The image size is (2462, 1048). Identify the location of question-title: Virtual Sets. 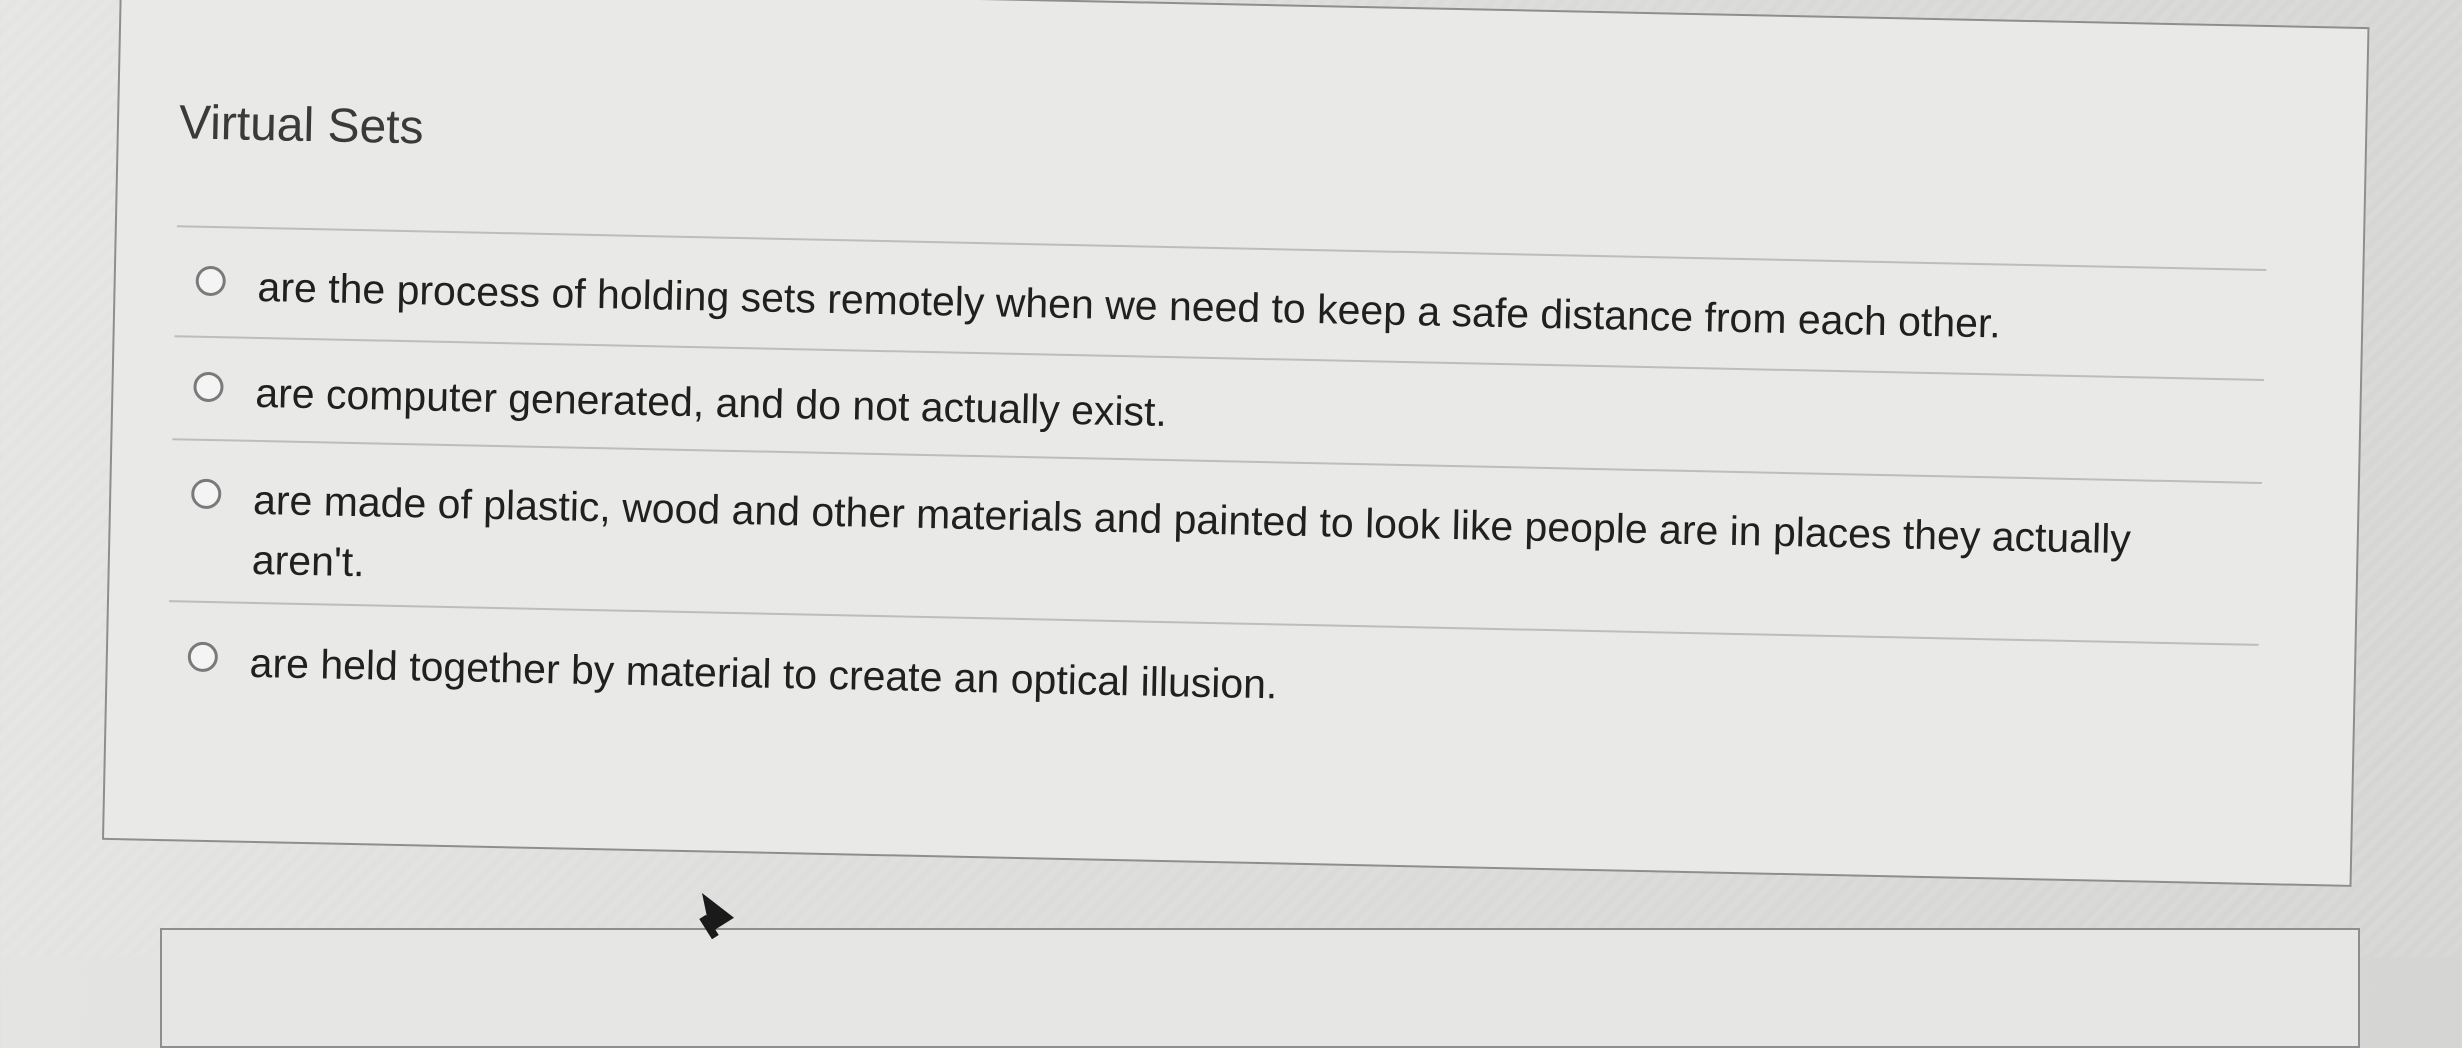
(301, 125).